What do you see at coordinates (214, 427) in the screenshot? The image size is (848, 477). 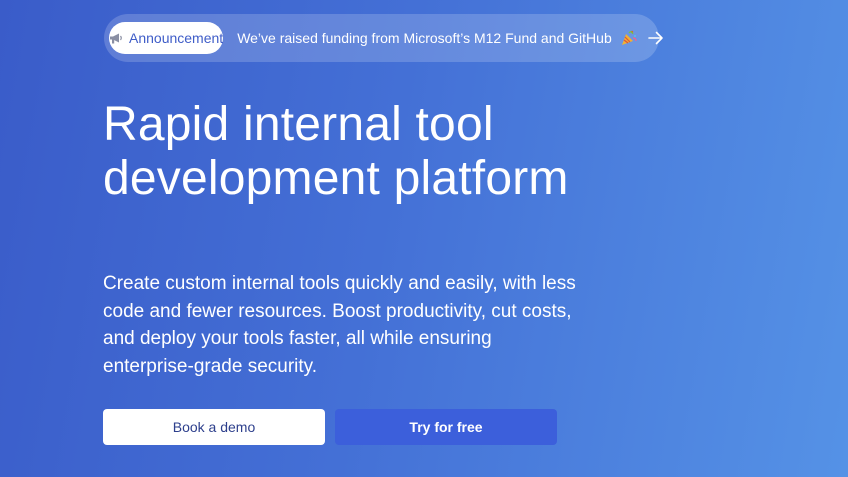 I see `book-demo-button: Book a demo` at bounding box center [214, 427].